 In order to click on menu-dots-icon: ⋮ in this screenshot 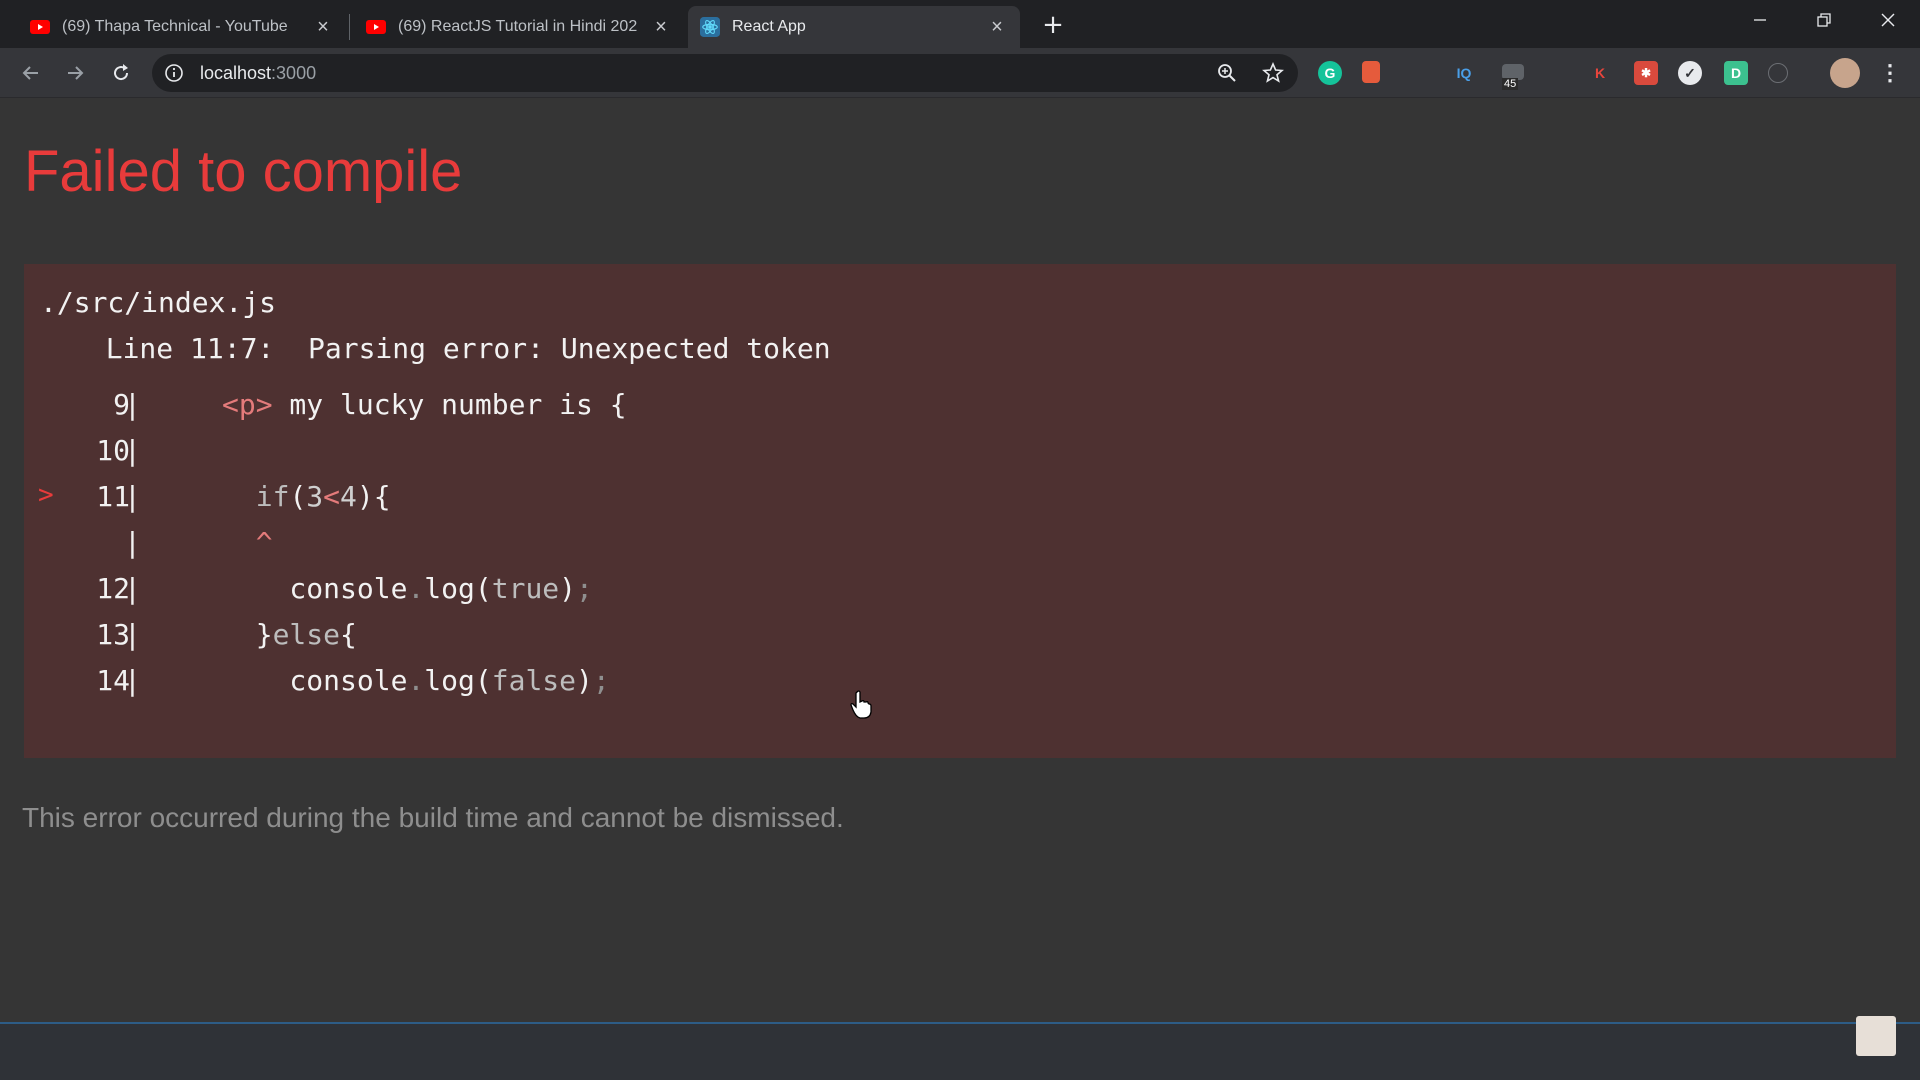, I will do `click(1890, 72)`.